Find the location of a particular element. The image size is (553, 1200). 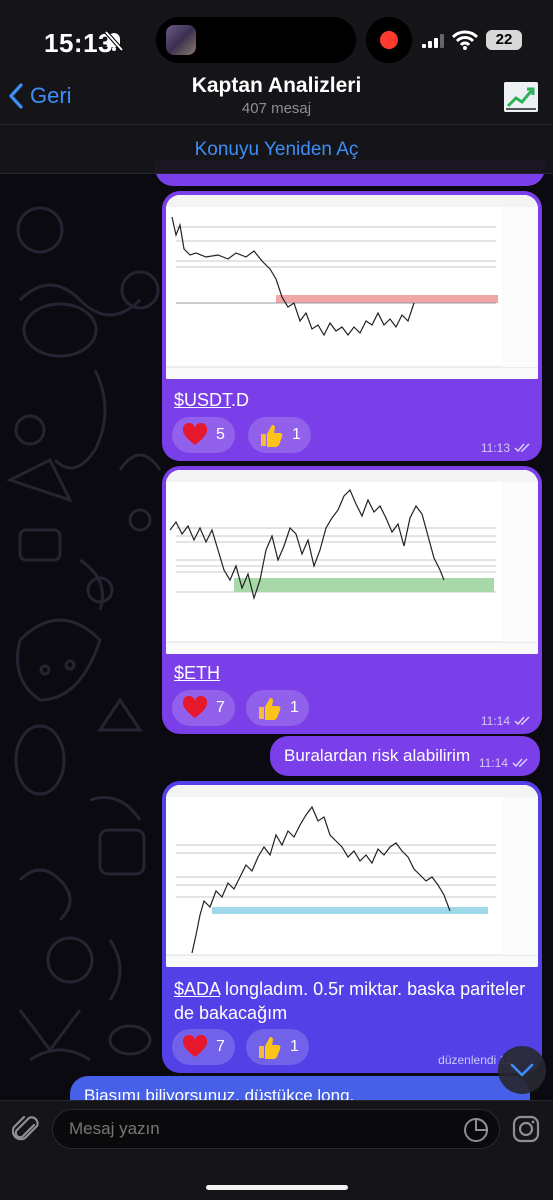

ticker-link: $ETH is located at coordinates (197, 673).